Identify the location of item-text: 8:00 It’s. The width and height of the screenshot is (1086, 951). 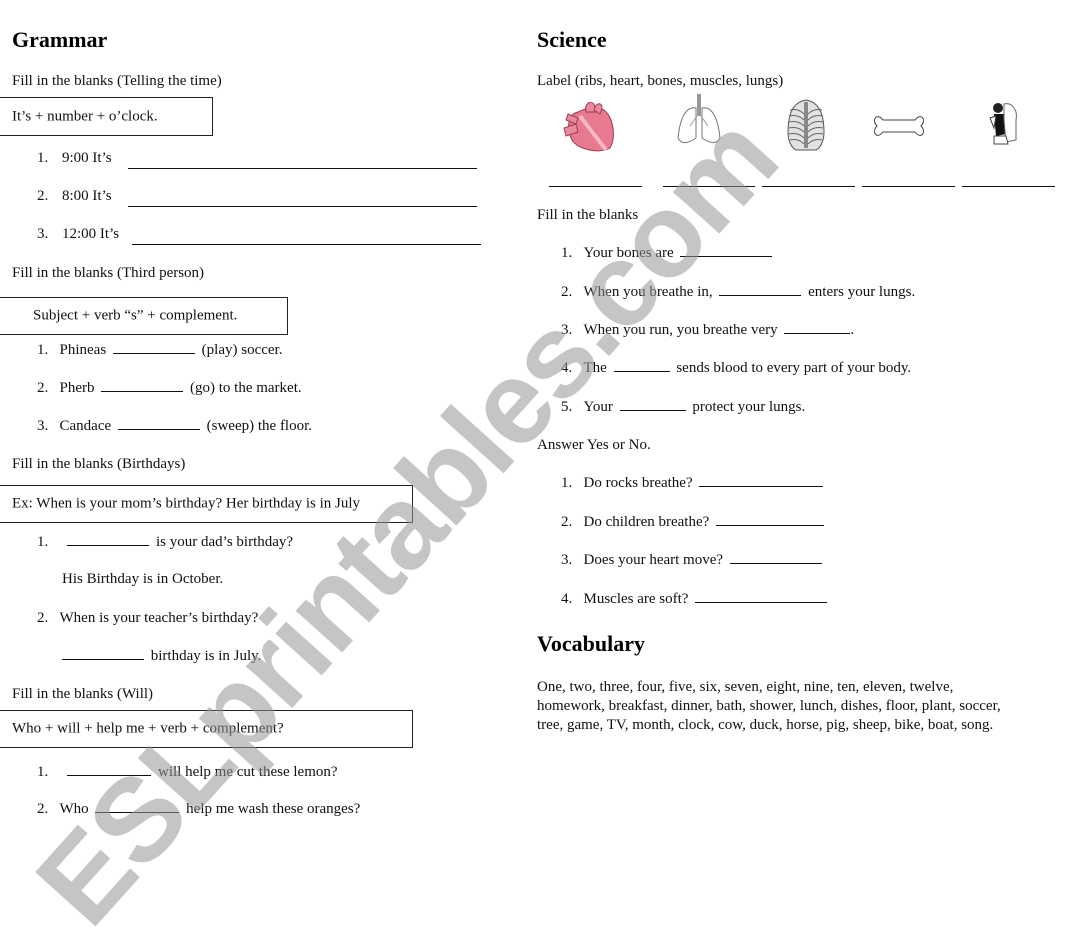
(87, 196).